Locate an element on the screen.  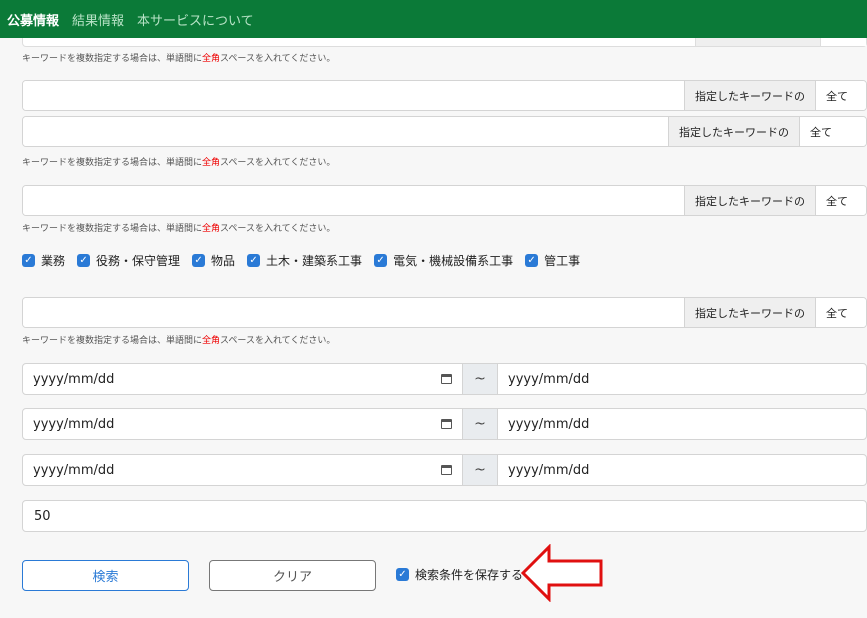
category-checkbox: ✓ 業務 is located at coordinates (43, 260).